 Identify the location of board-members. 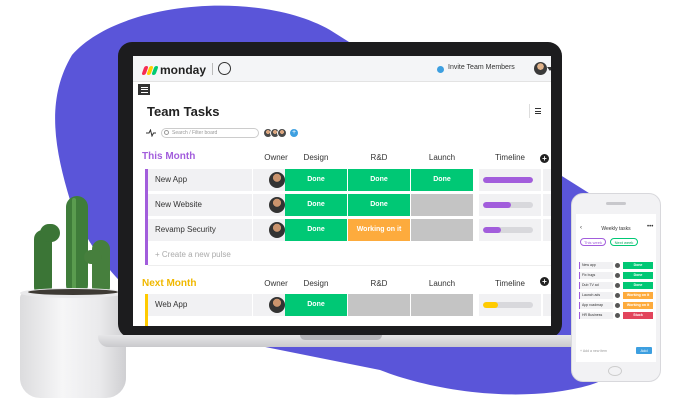
(275, 133).